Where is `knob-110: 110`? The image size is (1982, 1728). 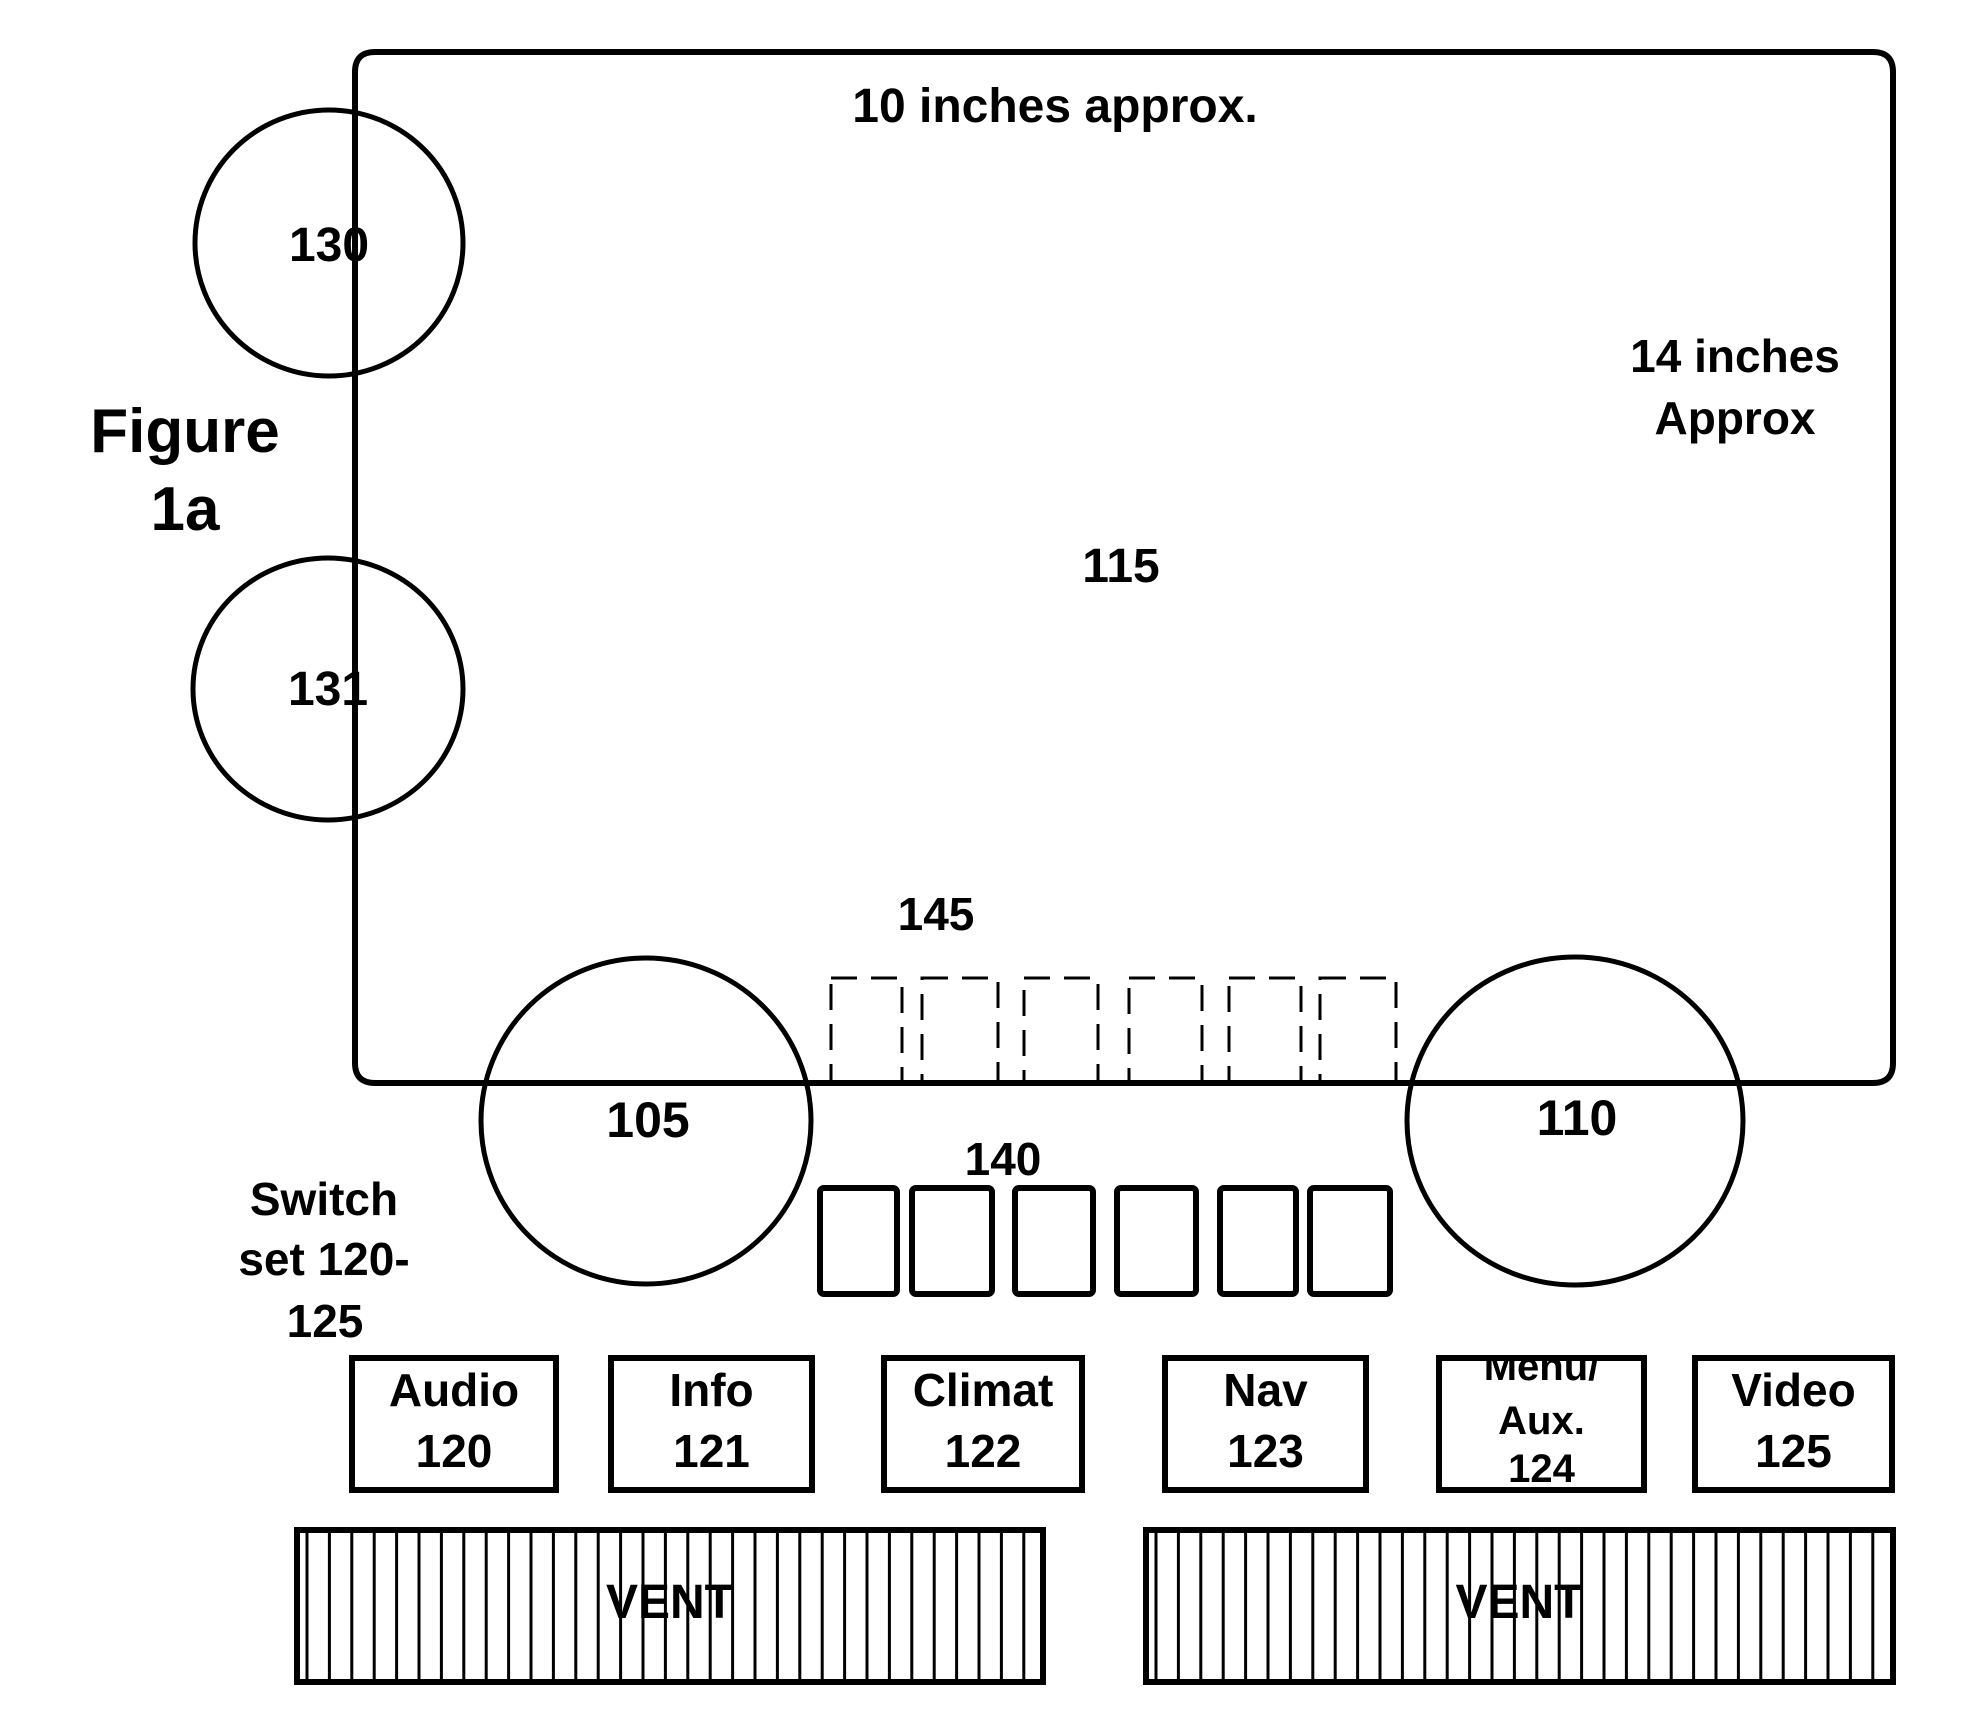 knob-110: 110 is located at coordinates (1575, 1121).